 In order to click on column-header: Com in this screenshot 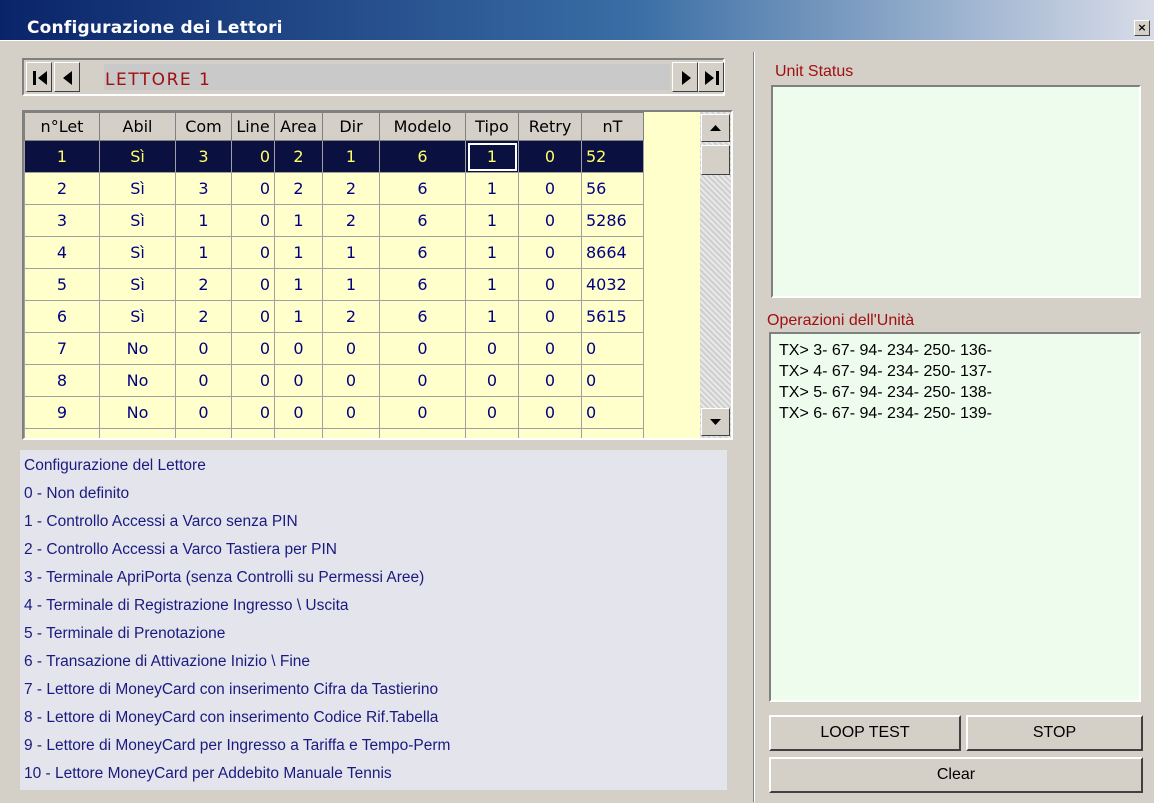, I will do `click(203, 126)`.